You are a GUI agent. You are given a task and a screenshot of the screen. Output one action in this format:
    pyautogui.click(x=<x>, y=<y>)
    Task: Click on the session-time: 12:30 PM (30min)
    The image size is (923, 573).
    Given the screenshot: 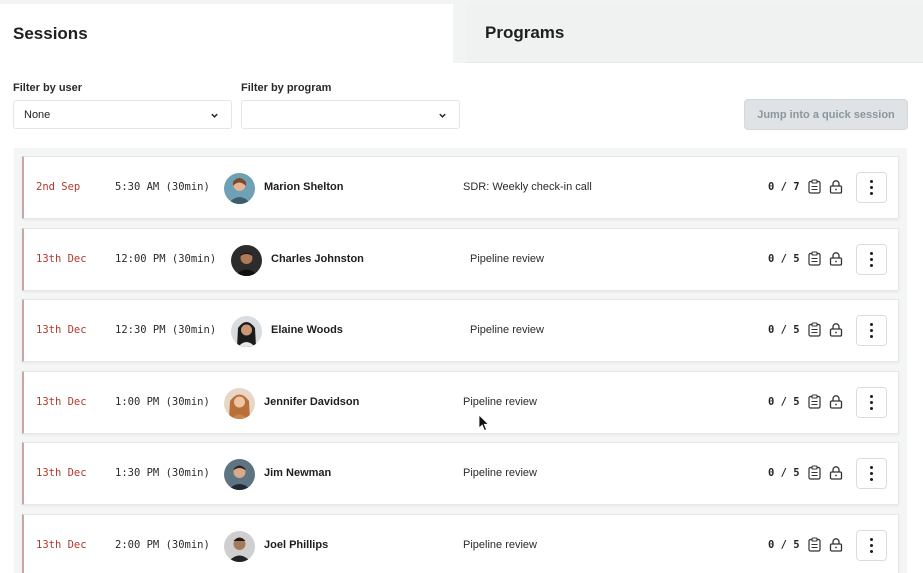 What is the action you would take?
    pyautogui.click(x=166, y=330)
    